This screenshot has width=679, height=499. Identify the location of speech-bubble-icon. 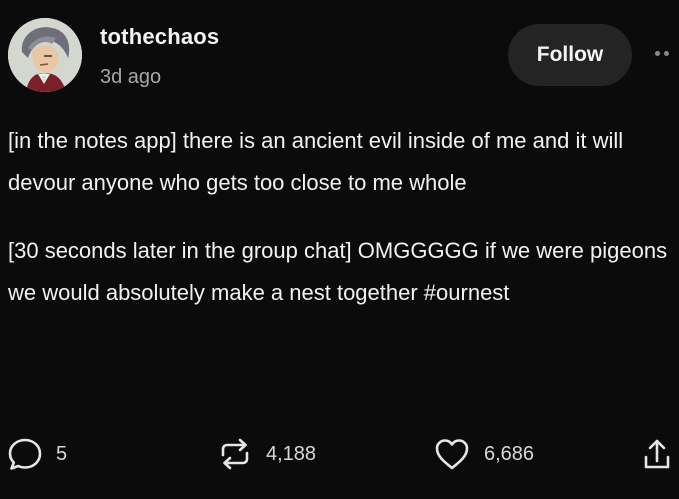
(25, 454).